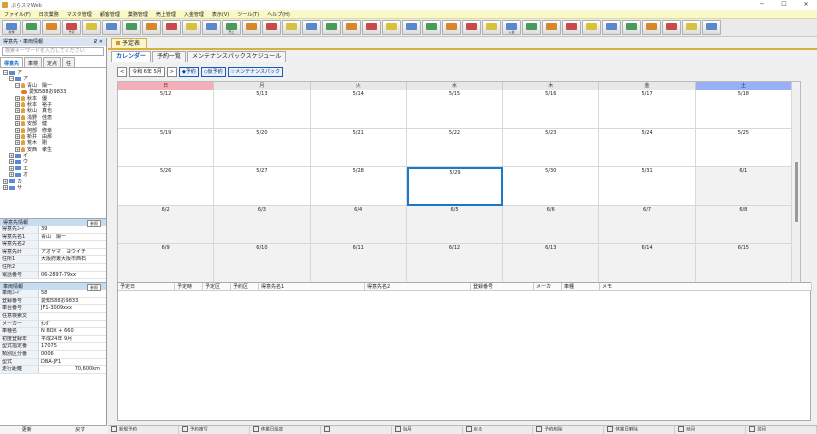 The image size is (817, 434). I want to click on calendar-day-cell: 5/12, so click(166, 109).